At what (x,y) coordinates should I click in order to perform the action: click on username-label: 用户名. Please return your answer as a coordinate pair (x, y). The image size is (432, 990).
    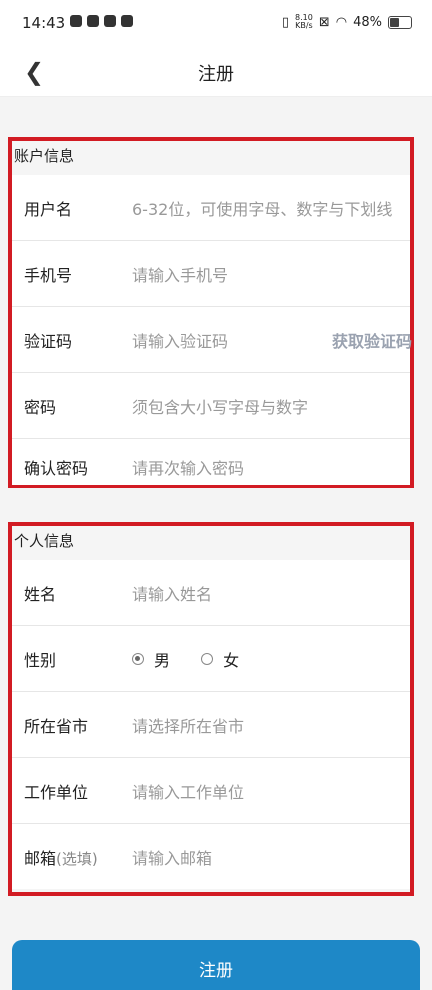
    Looking at the image, I should click on (48, 209).